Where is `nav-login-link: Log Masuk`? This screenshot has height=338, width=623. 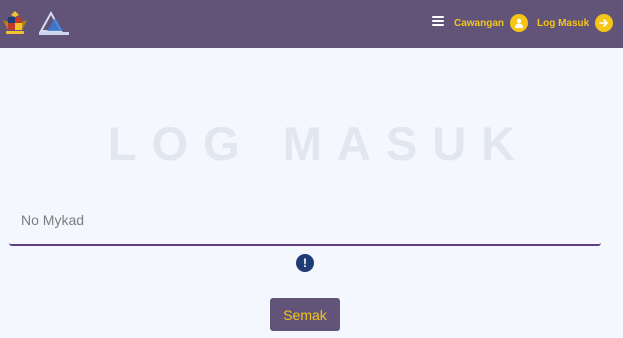 nav-login-link: Log Masuk is located at coordinates (575, 23).